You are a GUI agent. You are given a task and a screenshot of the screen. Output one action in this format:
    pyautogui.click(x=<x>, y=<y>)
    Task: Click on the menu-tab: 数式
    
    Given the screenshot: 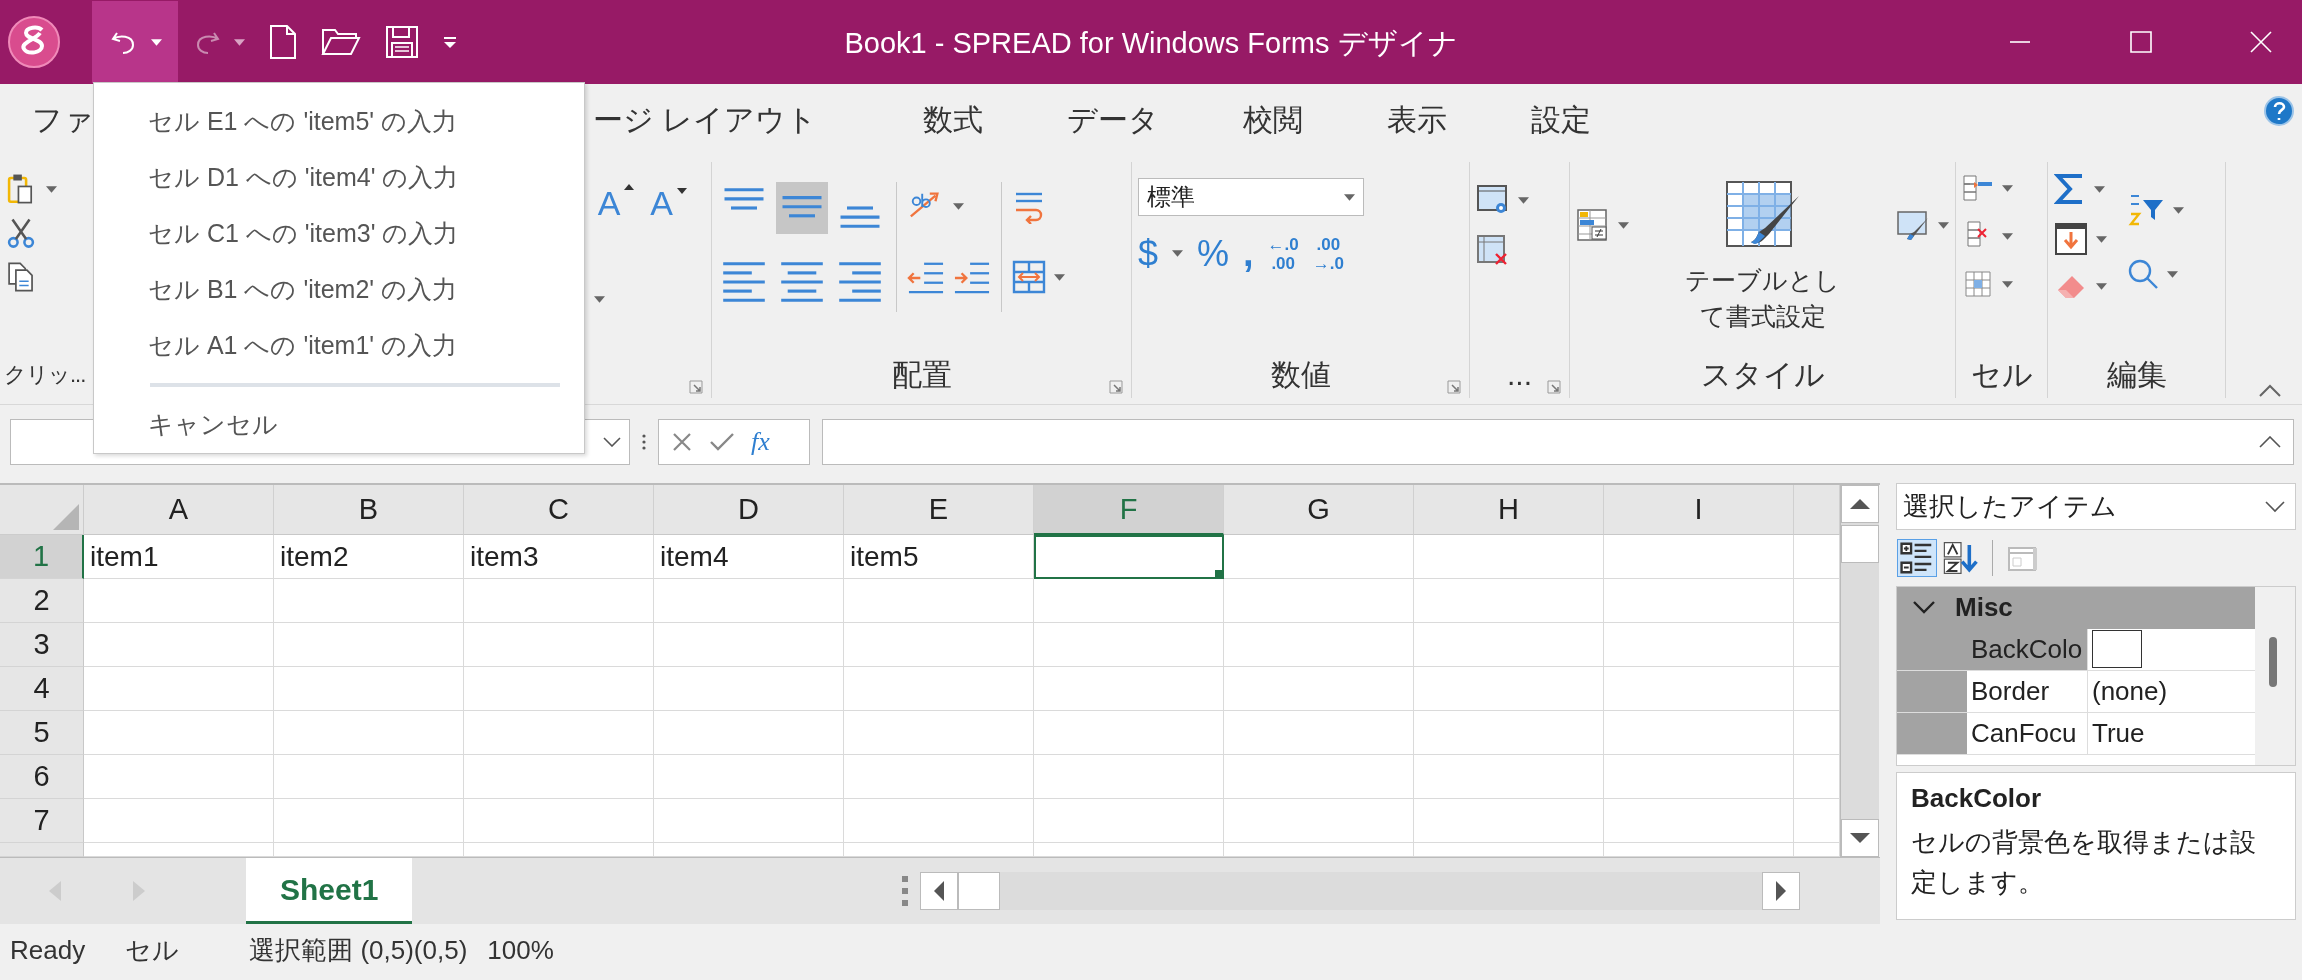 What is the action you would take?
    pyautogui.click(x=953, y=120)
    